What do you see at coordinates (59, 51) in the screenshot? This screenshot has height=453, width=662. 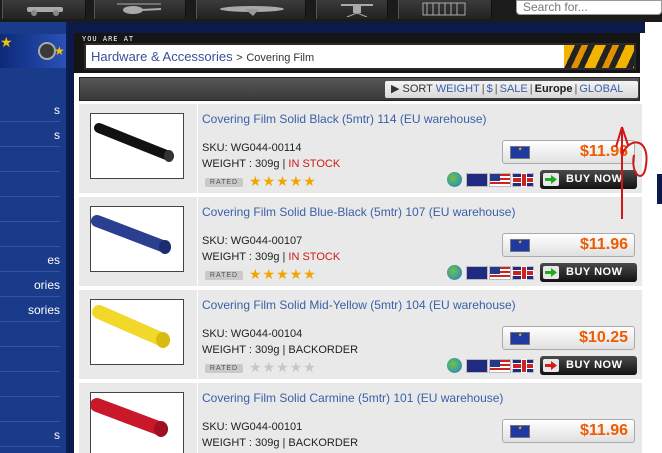 I see `star-icon: ★` at bounding box center [59, 51].